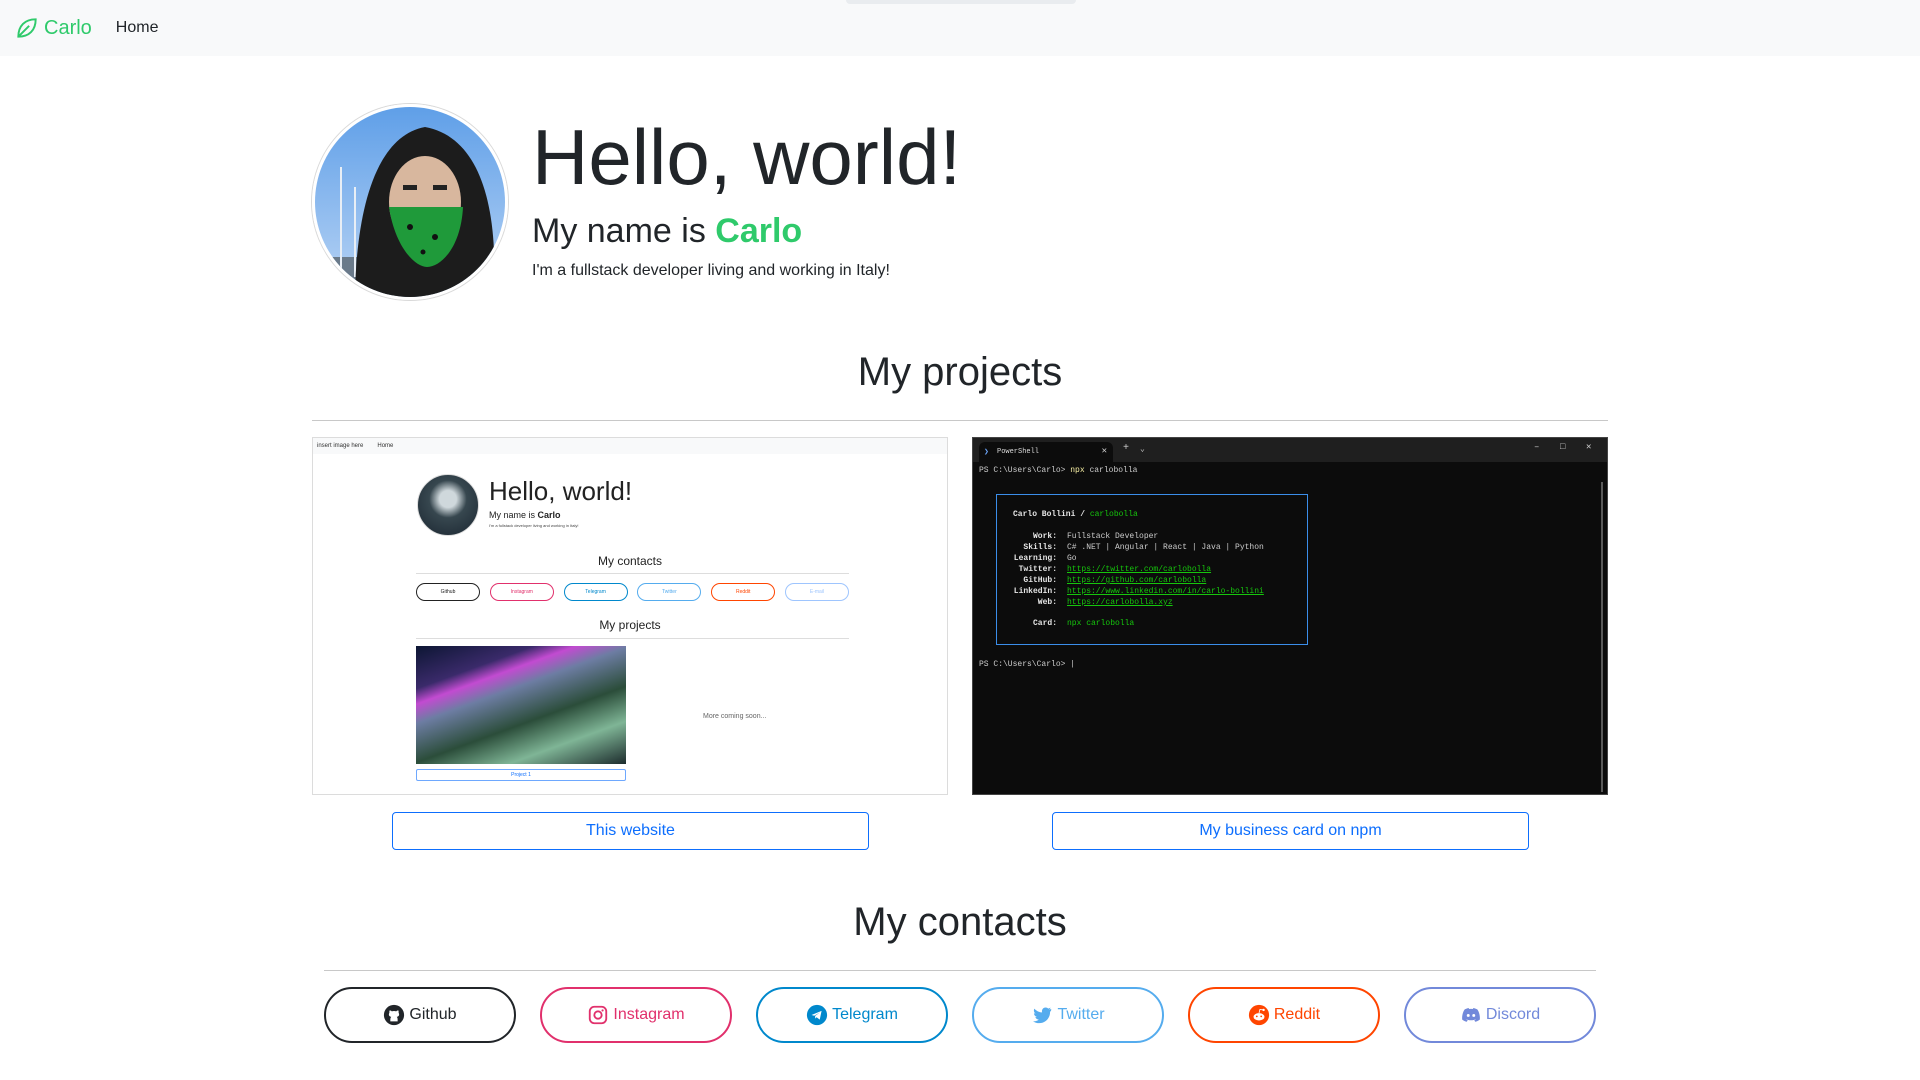 This screenshot has height=1080, width=1920. What do you see at coordinates (649, 1014) in the screenshot?
I see `contact-instagram-label: Instagram` at bounding box center [649, 1014].